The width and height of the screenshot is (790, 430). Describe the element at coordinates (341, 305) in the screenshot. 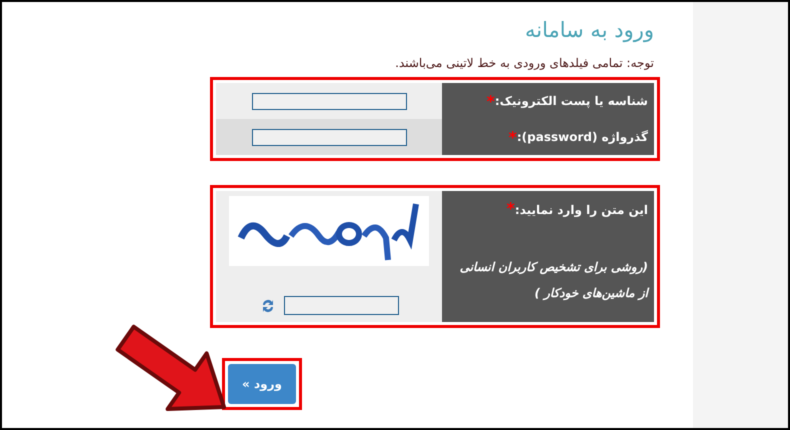

I see `captcha-input` at that location.